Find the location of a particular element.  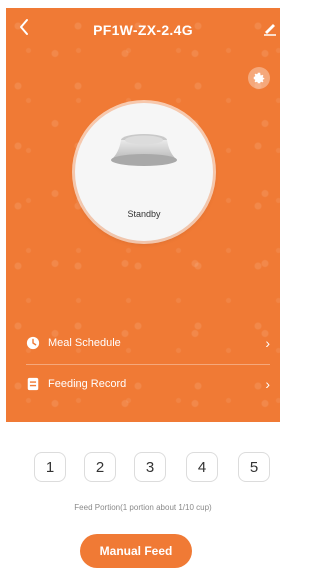

page-title: PF1W-ZX-2.4G is located at coordinates (143, 30).